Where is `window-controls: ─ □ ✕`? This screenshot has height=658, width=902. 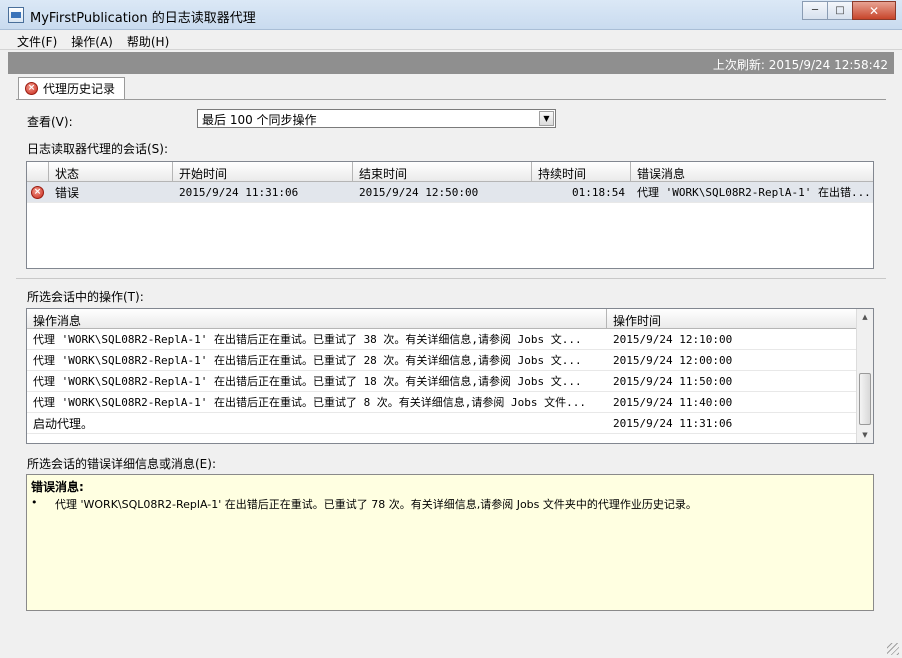 window-controls: ─ □ ✕ is located at coordinates (849, 10).